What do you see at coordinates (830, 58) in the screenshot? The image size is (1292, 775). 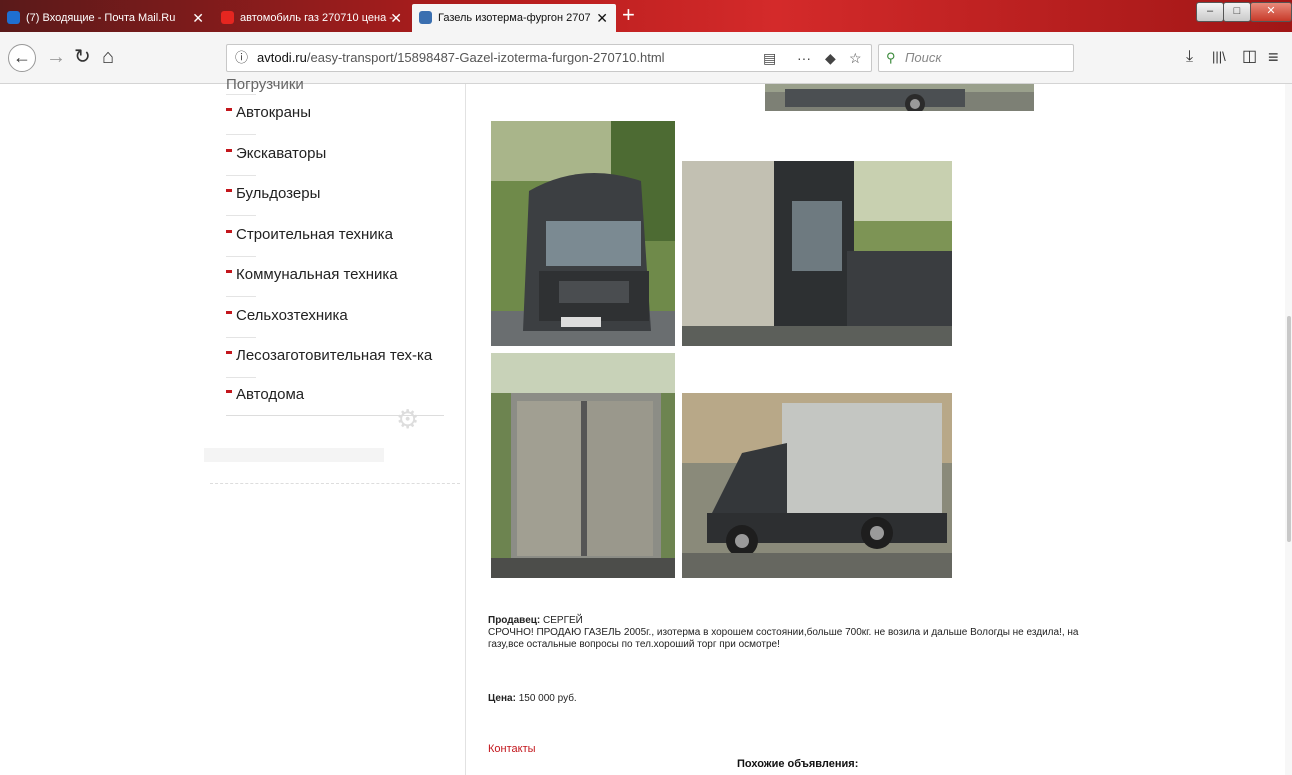 I see `pocket-icon: ◆` at bounding box center [830, 58].